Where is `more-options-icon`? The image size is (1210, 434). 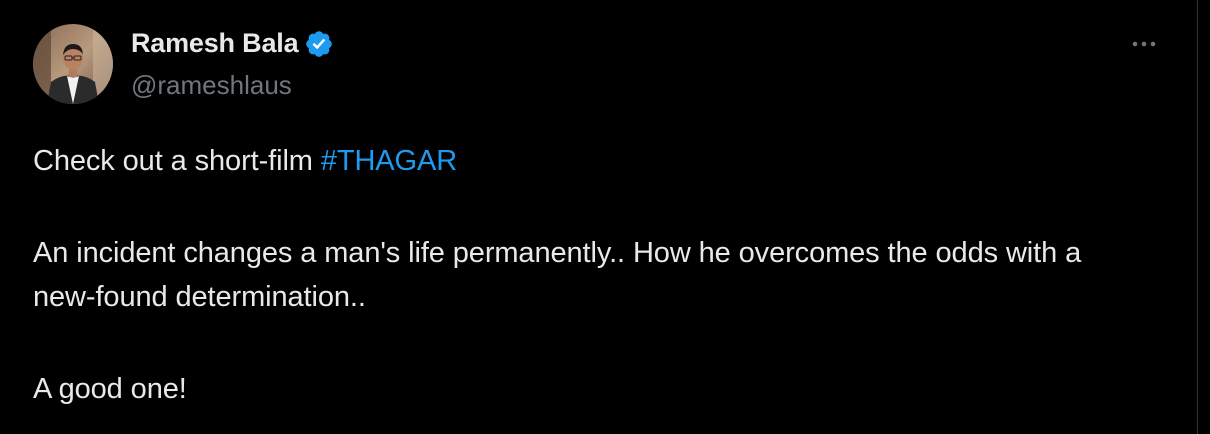 more-options-icon is located at coordinates (1144, 44).